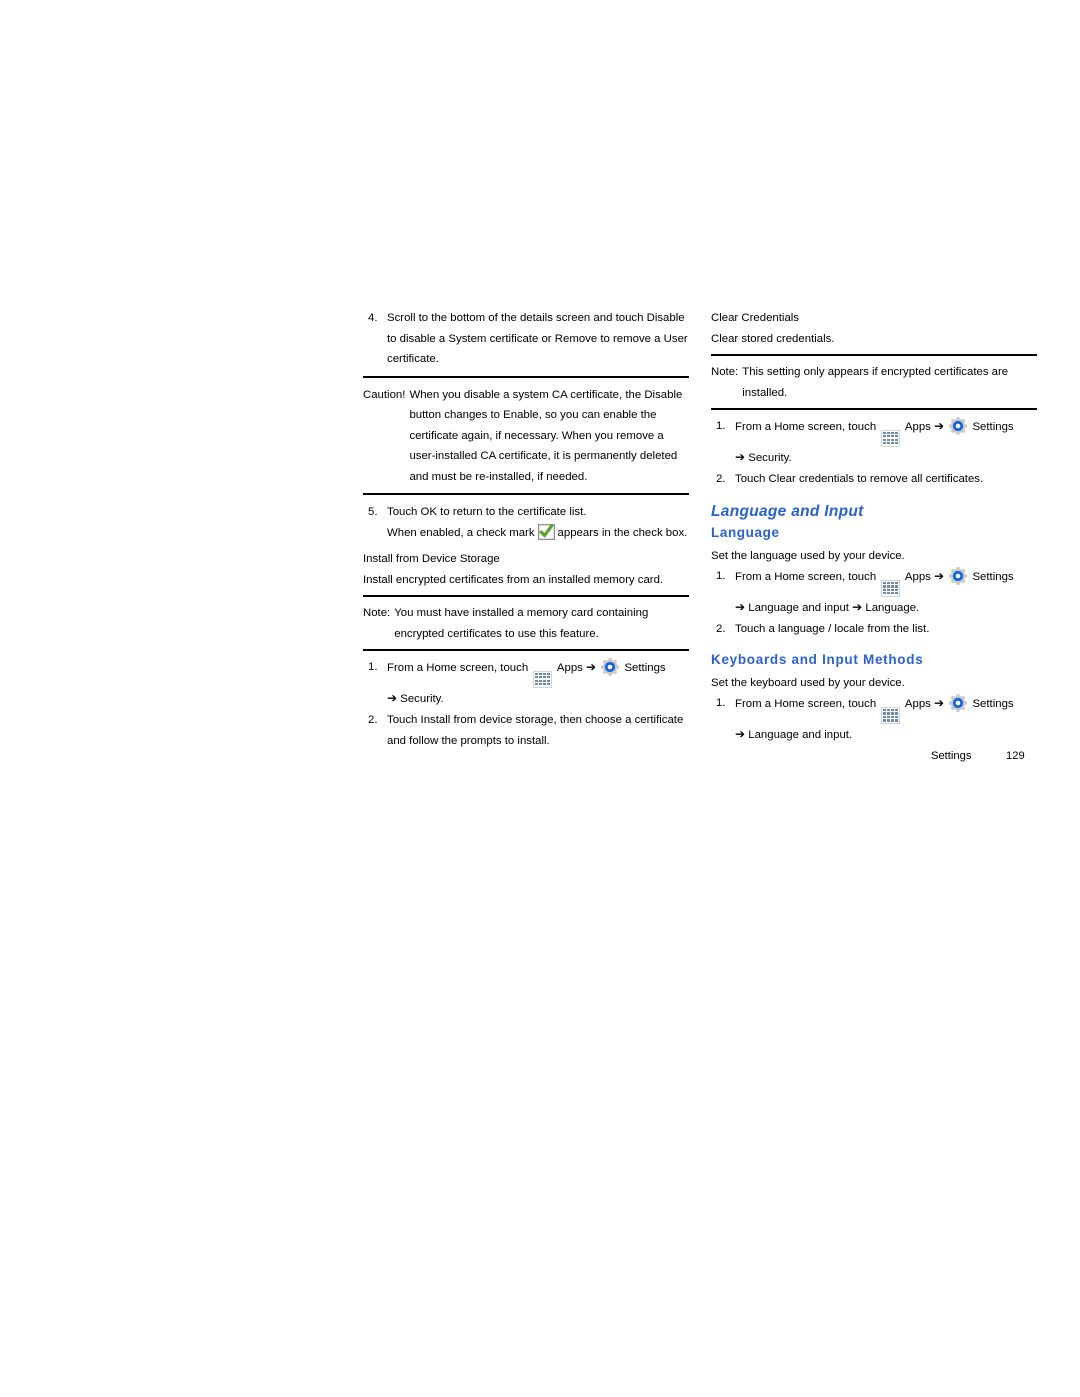 This screenshot has width=1080, height=1397. I want to click on language-heading: Language, so click(745, 532).